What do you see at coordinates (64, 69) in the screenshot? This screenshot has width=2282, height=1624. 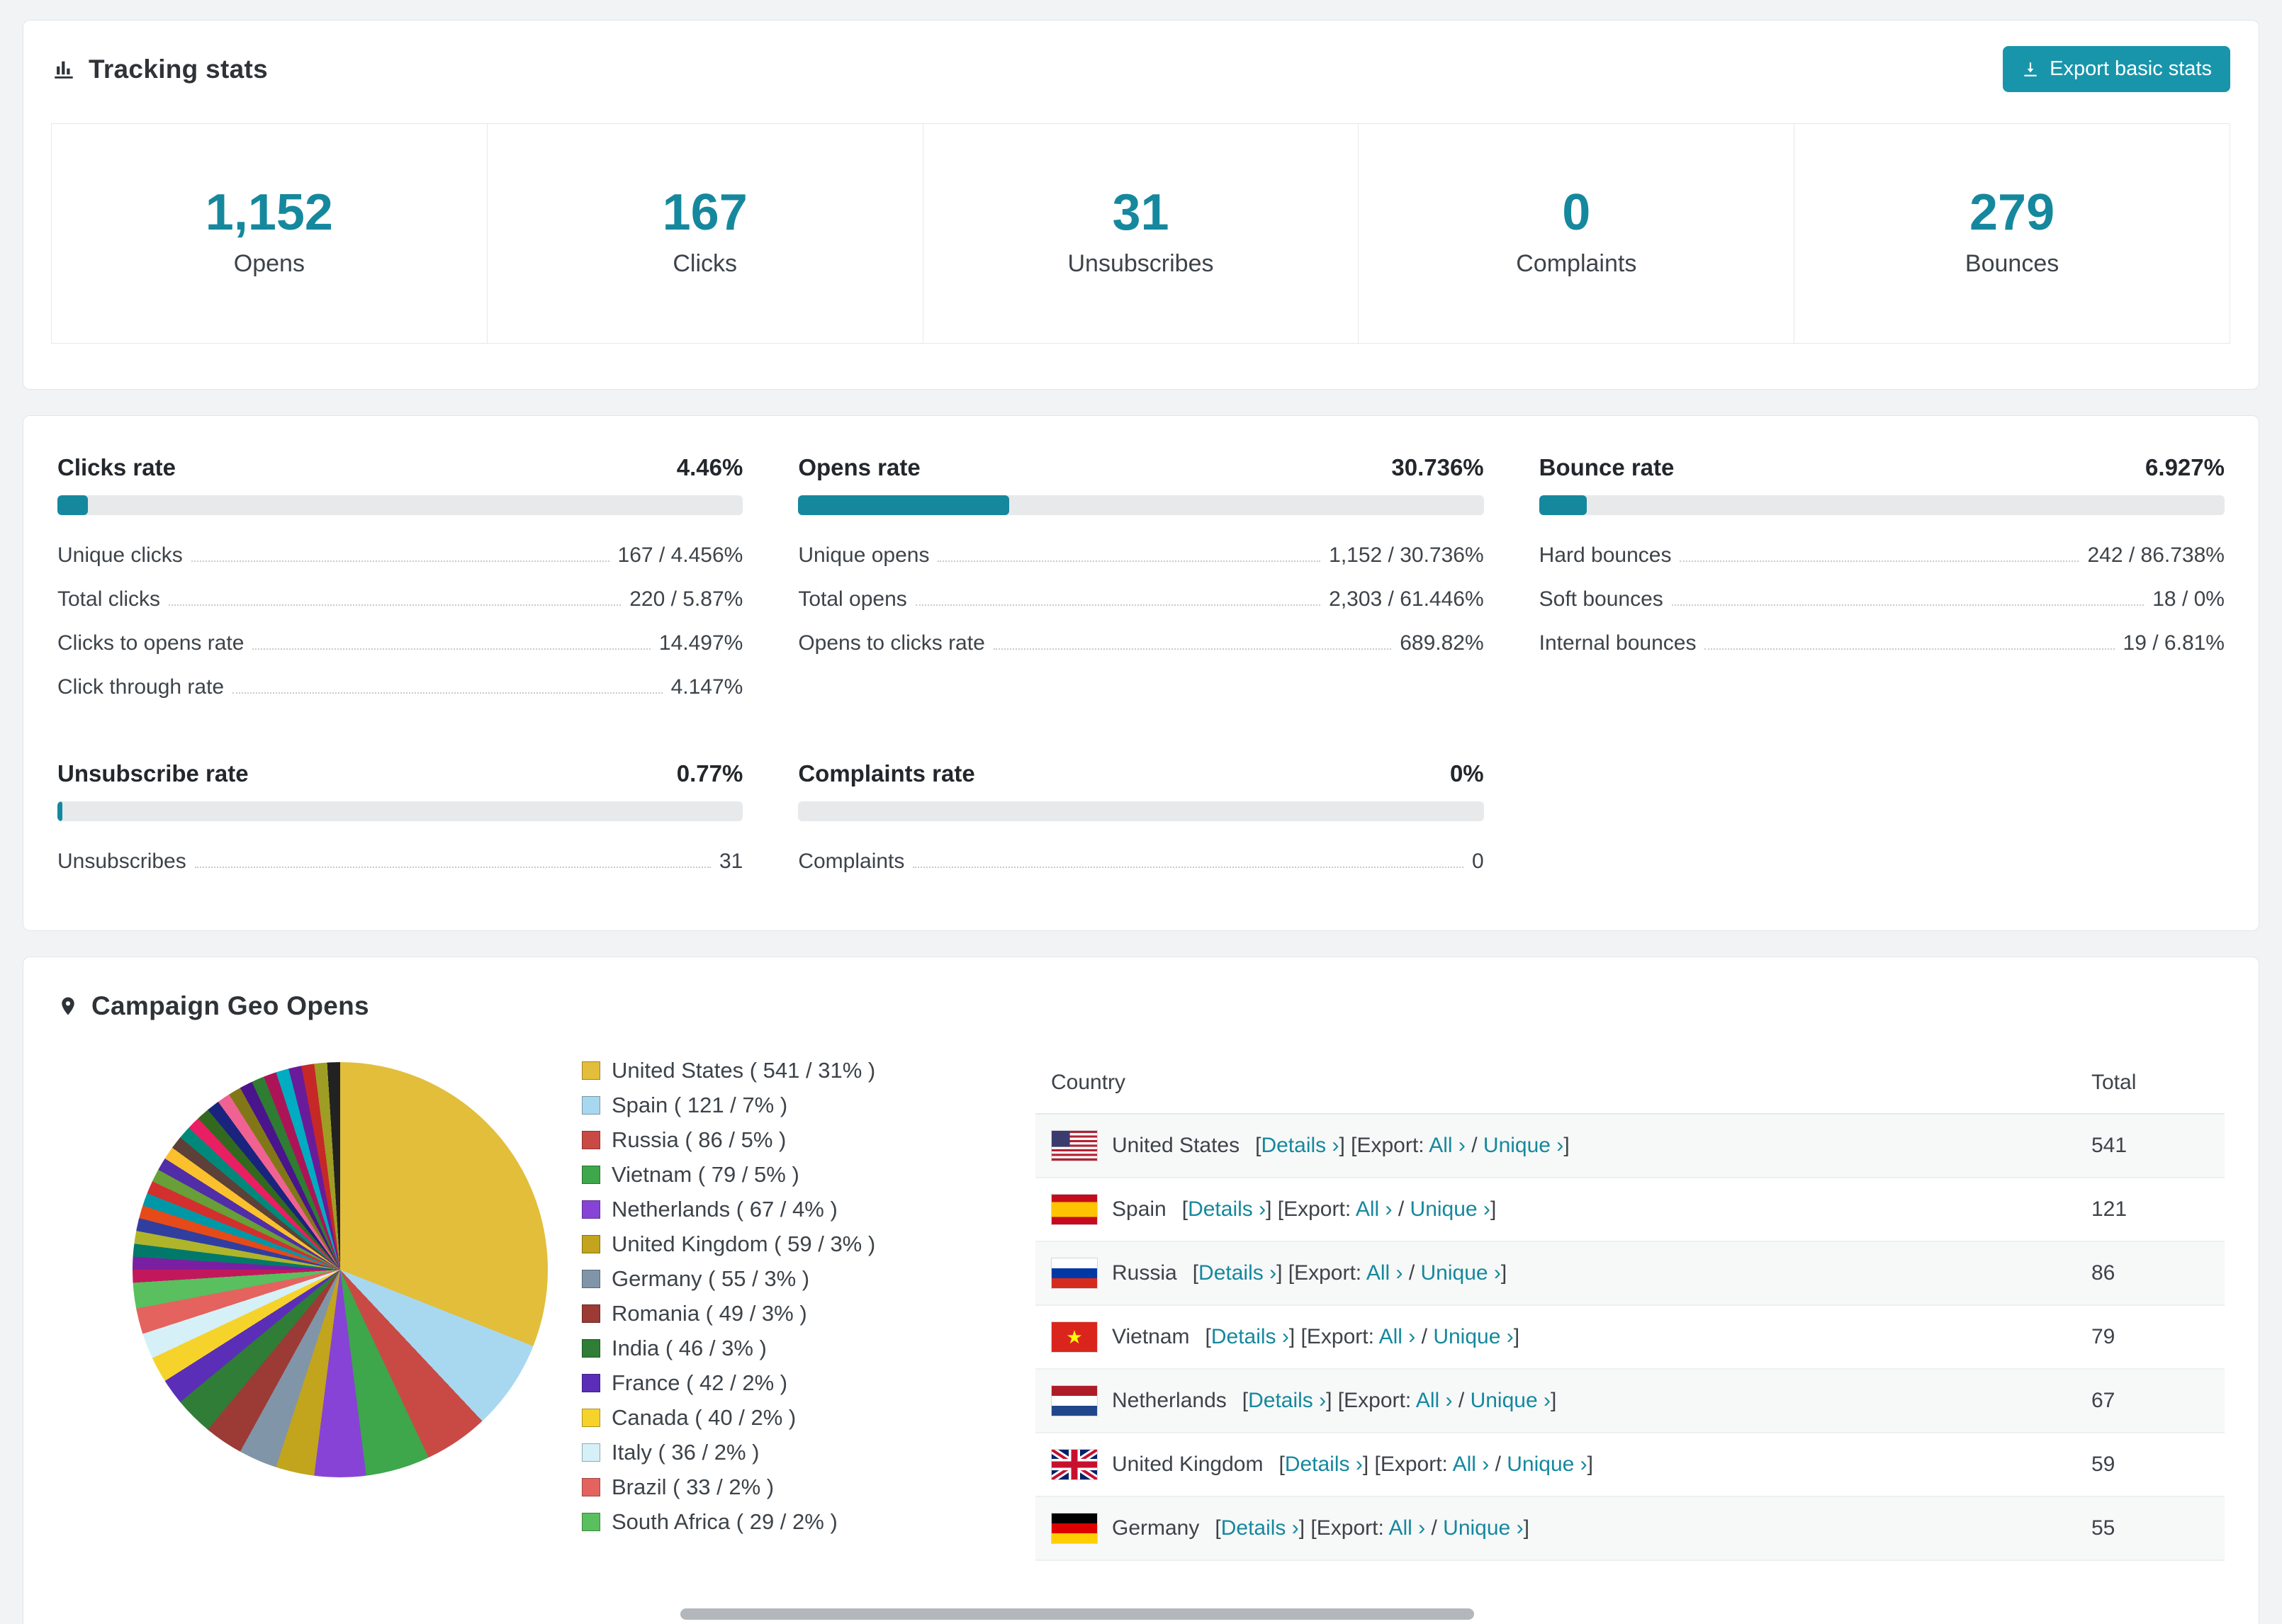 I see `bar-chart-icon` at bounding box center [64, 69].